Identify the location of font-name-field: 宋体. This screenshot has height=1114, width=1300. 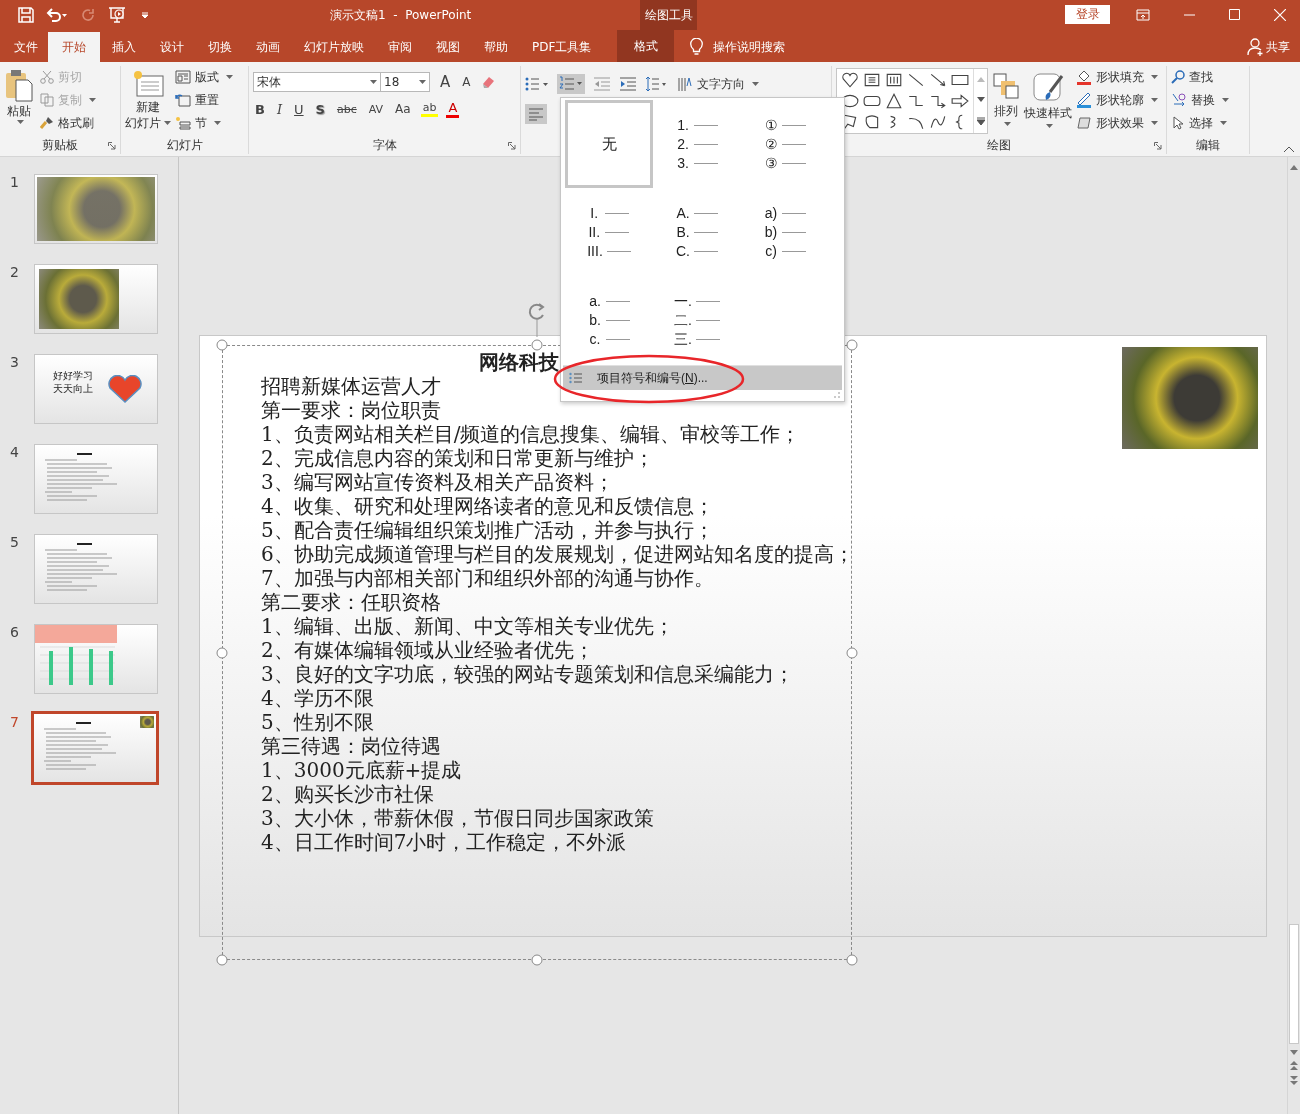
(317, 82).